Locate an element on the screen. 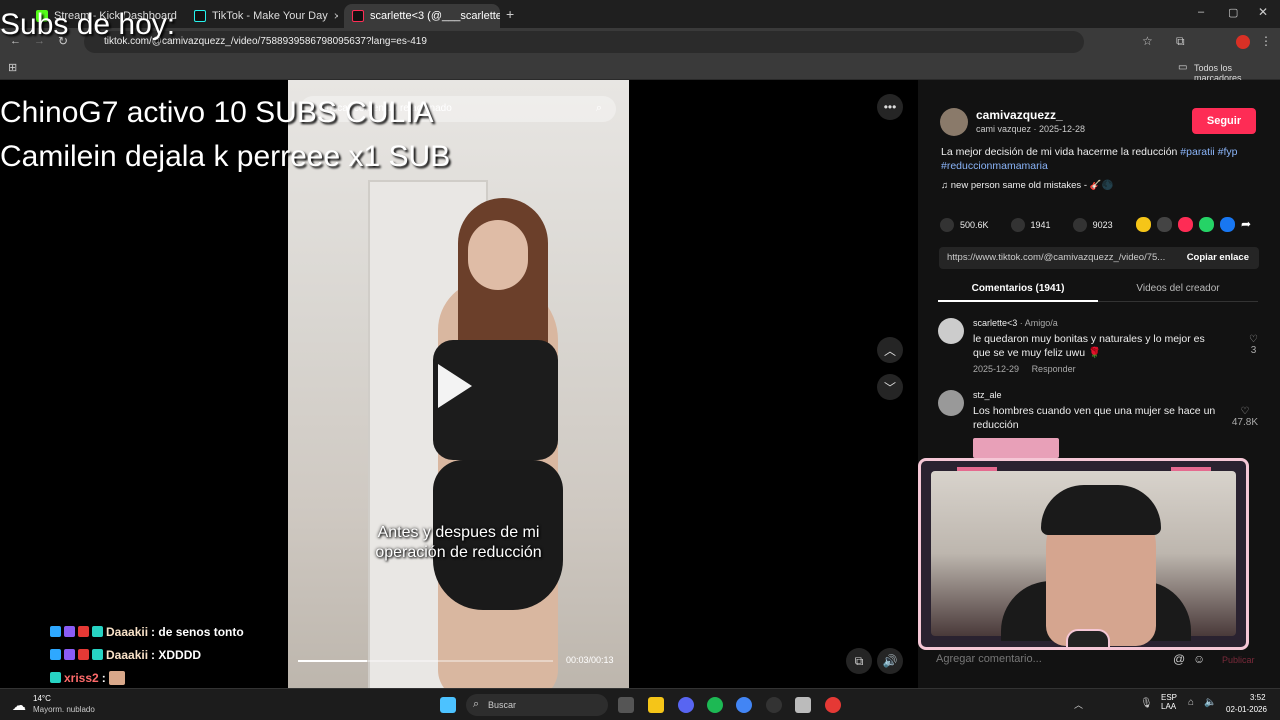  restore-button: ▢ is located at coordinates (1233, 12).